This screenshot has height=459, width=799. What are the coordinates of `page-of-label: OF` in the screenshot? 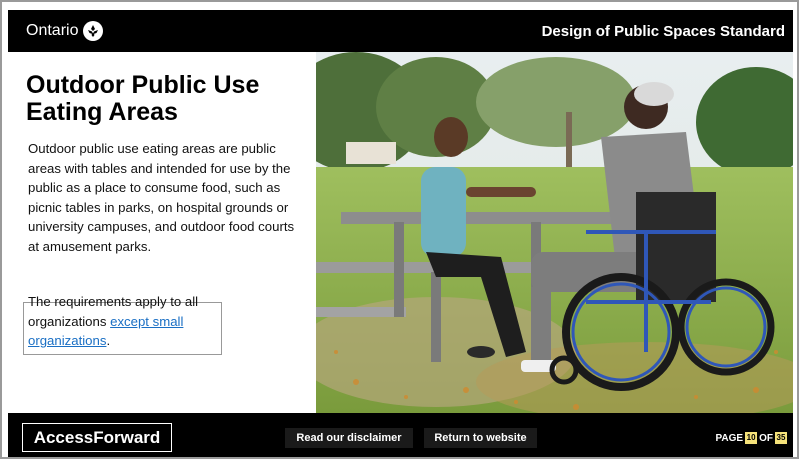 It's located at (766, 438).